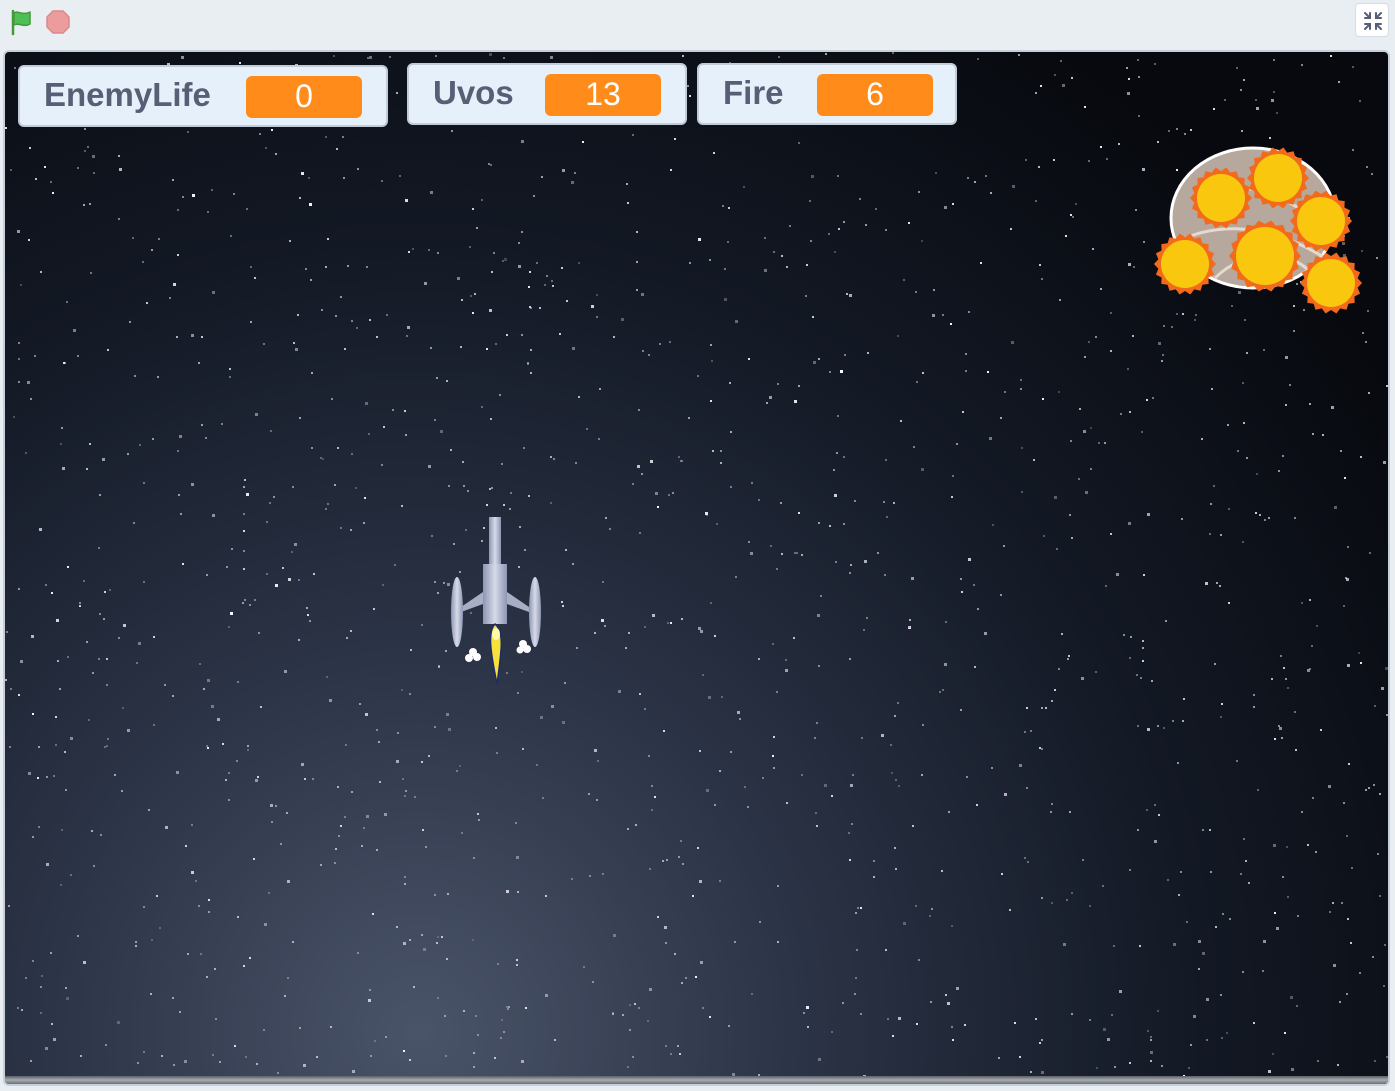  I want to click on rocket-right-strut, so click(518, 602).